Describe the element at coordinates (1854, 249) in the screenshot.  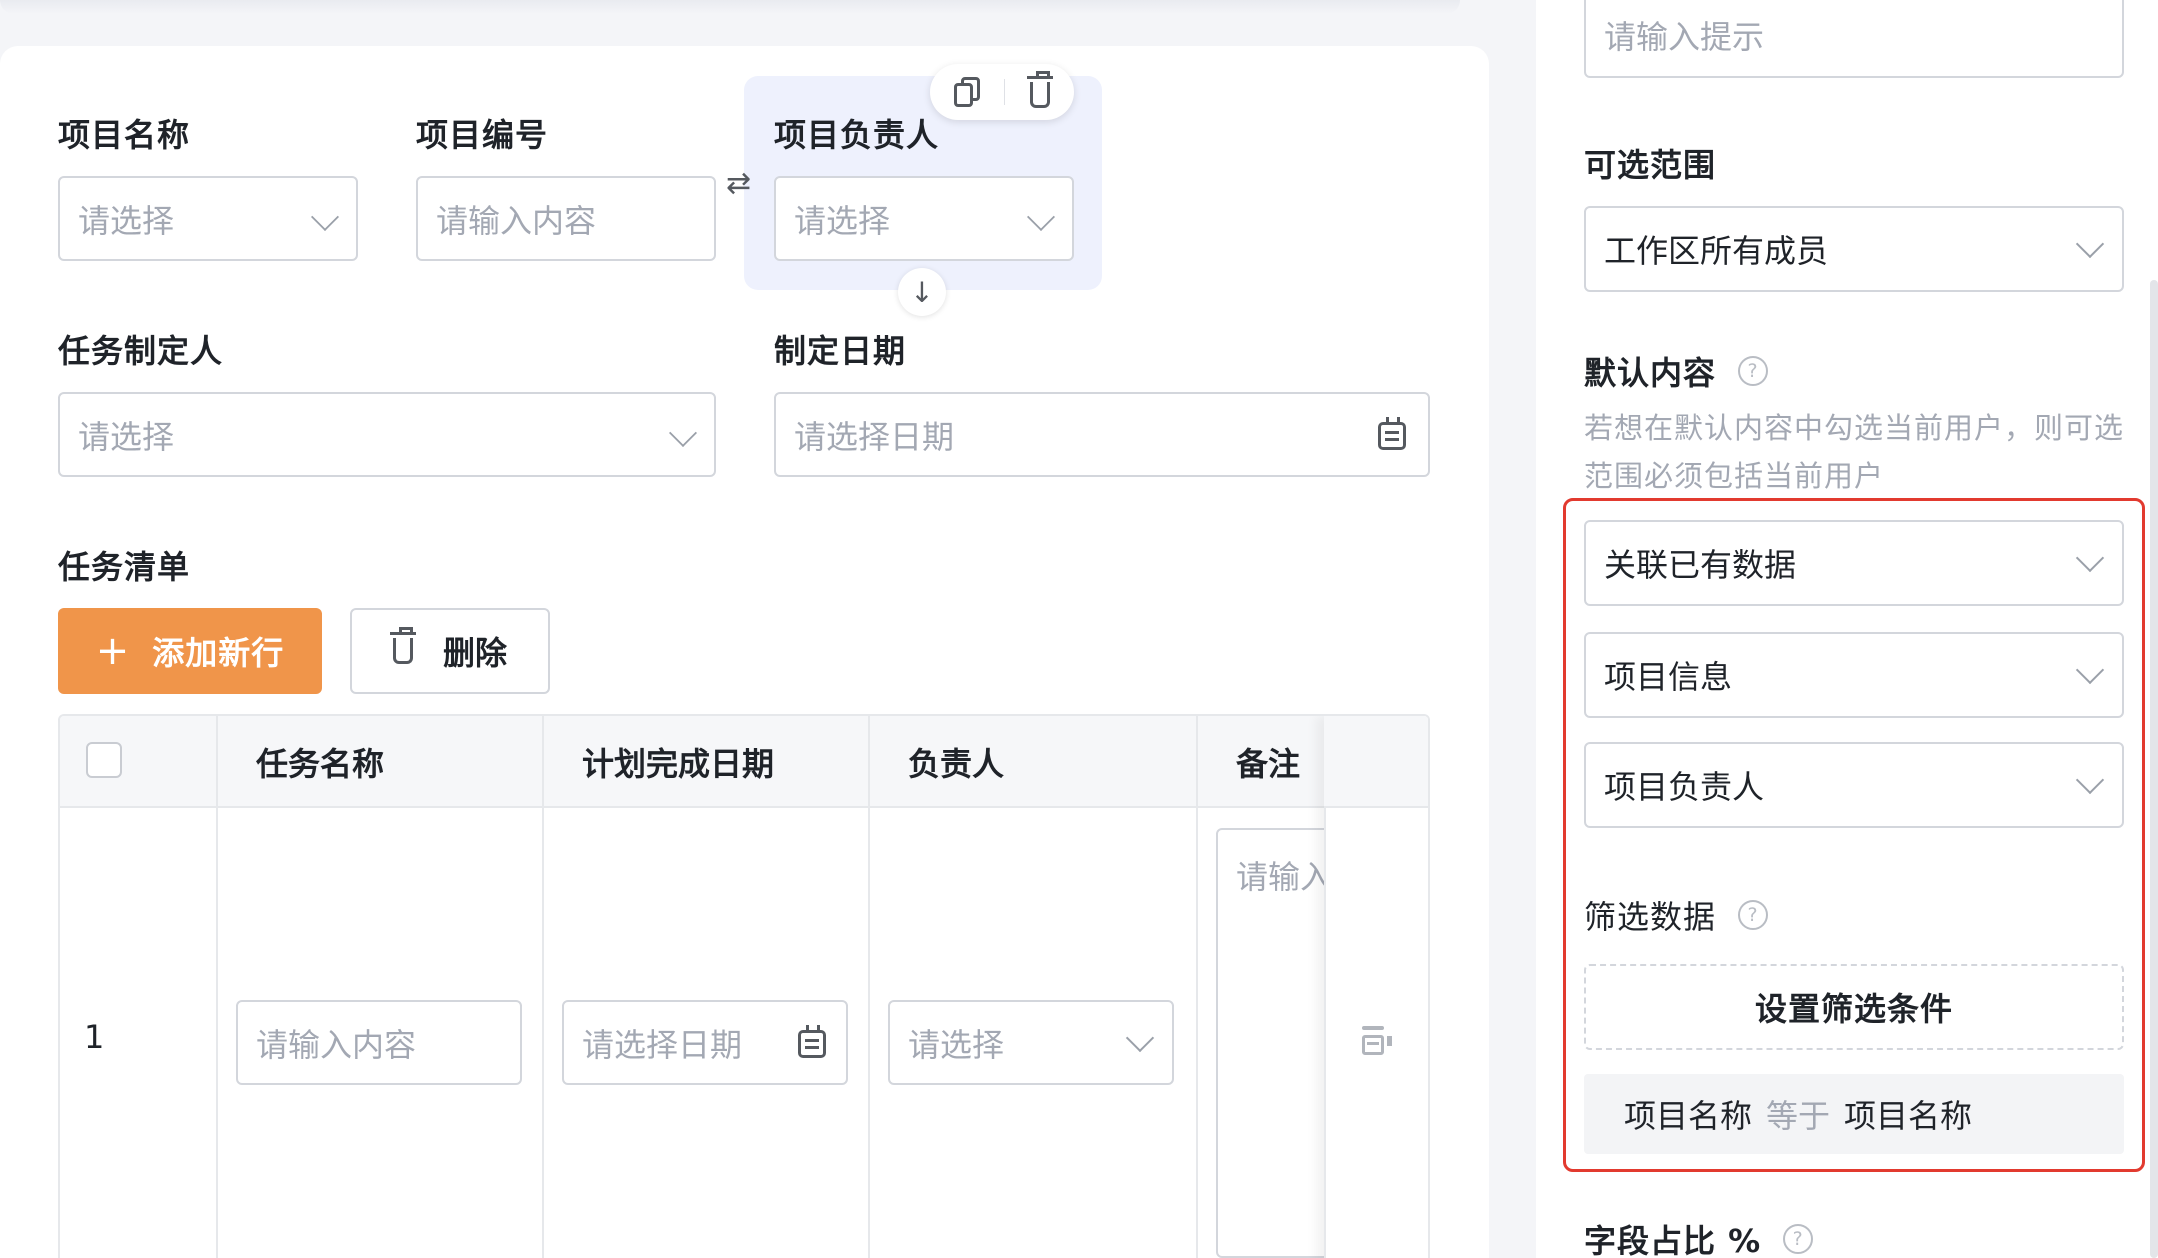
I see `range-select: 工作区所有成员` at that location.